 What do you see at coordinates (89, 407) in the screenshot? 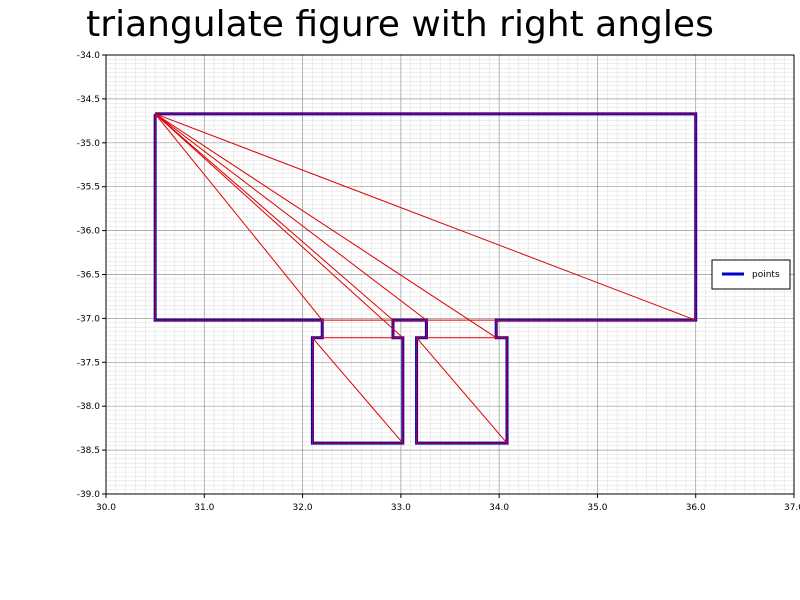
I see `y-tick-label: -38.0` at bounding box center [89, 407].